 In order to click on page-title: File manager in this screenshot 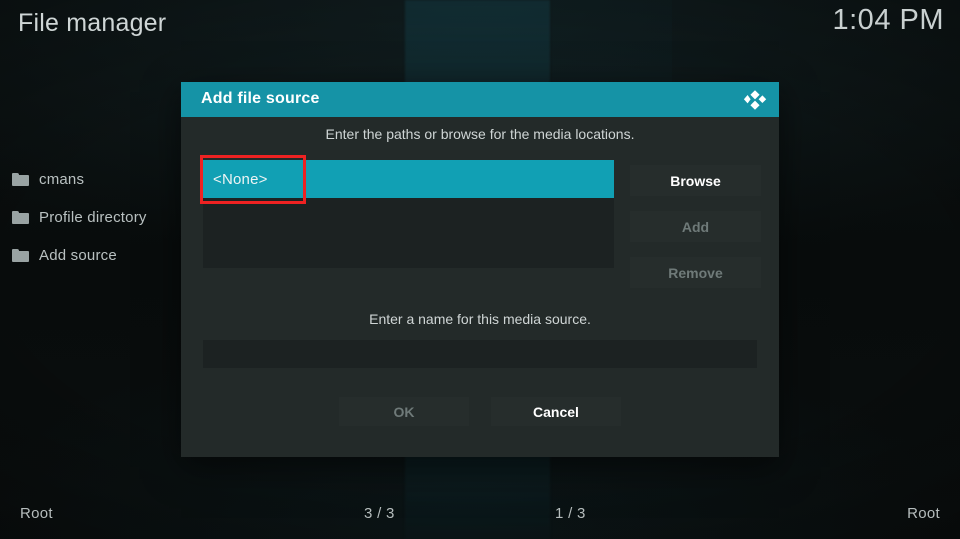, I will do `click(92, 23)`.